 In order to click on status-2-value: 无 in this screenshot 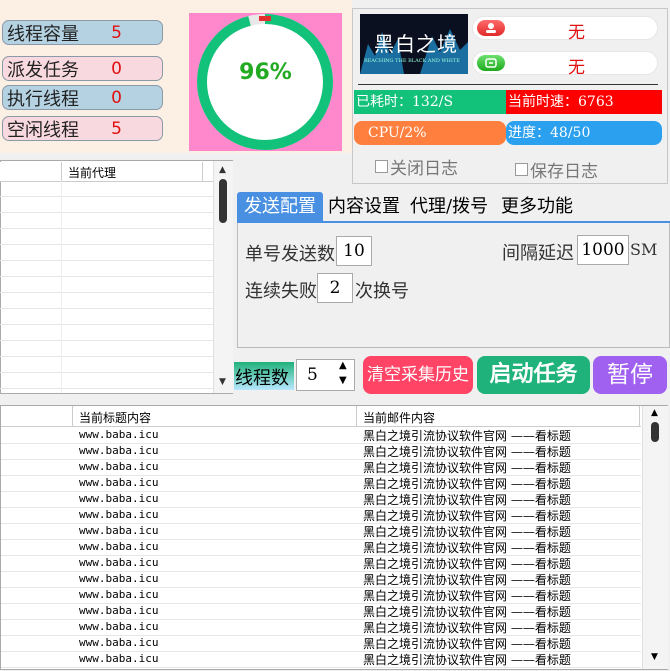, I will do `click(576, 68)`.